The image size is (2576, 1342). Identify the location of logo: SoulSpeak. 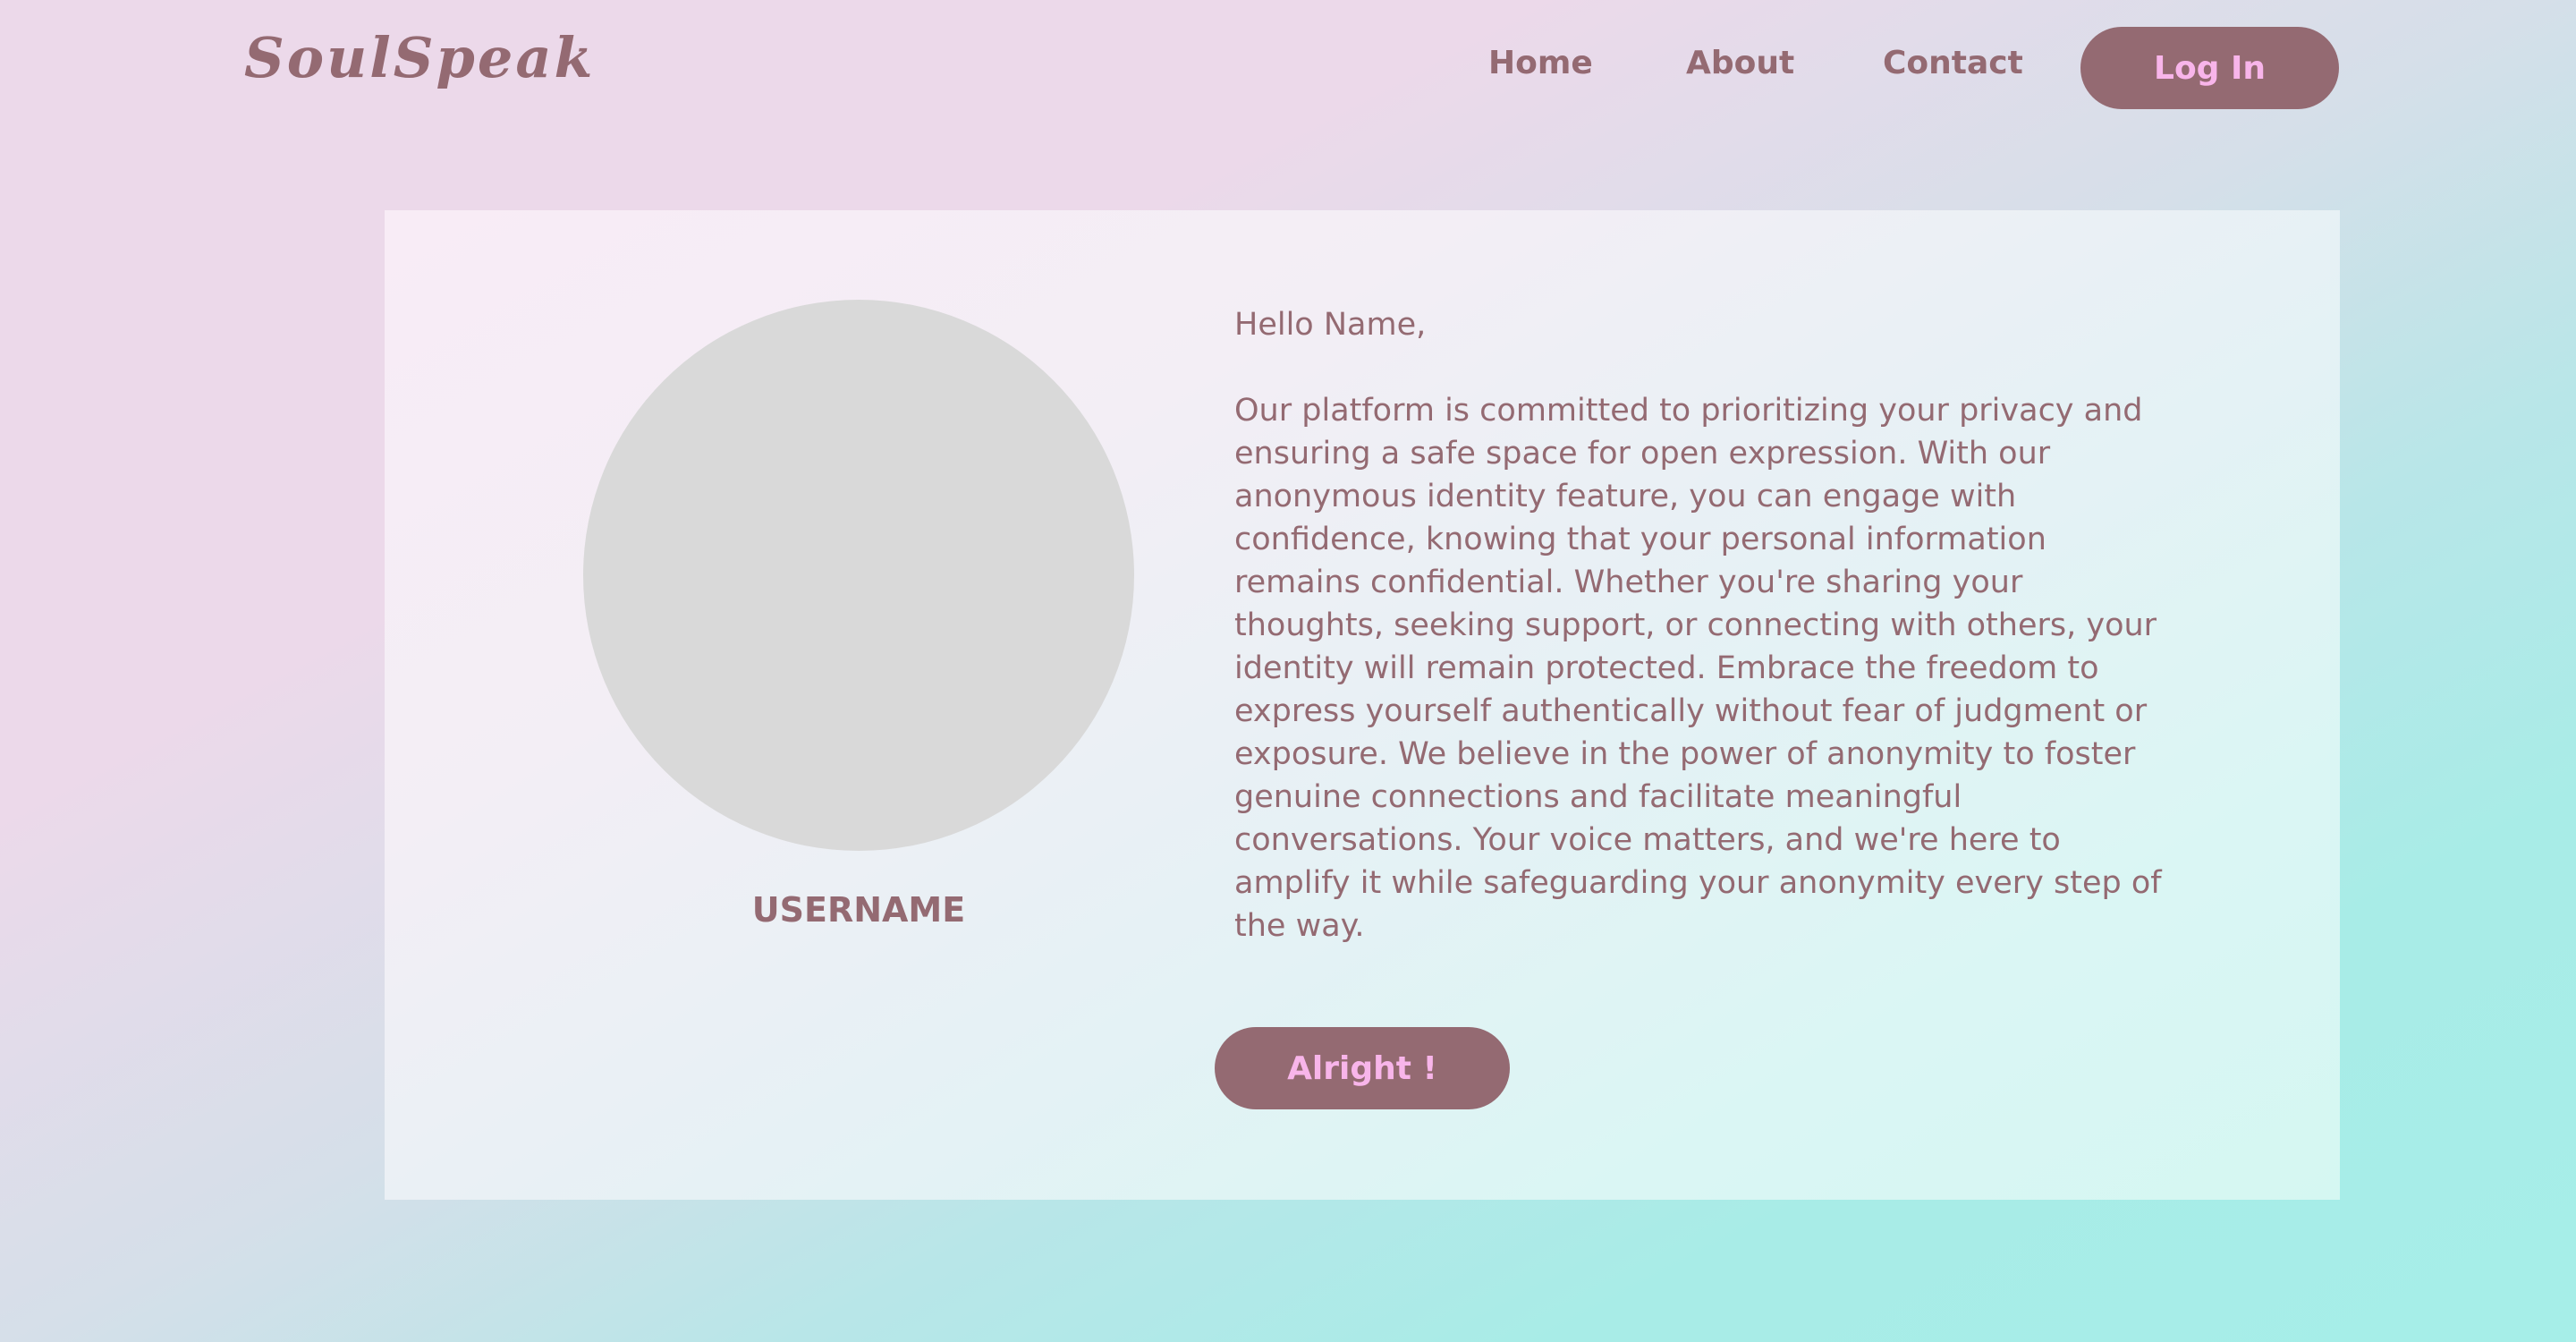
(419, 58).